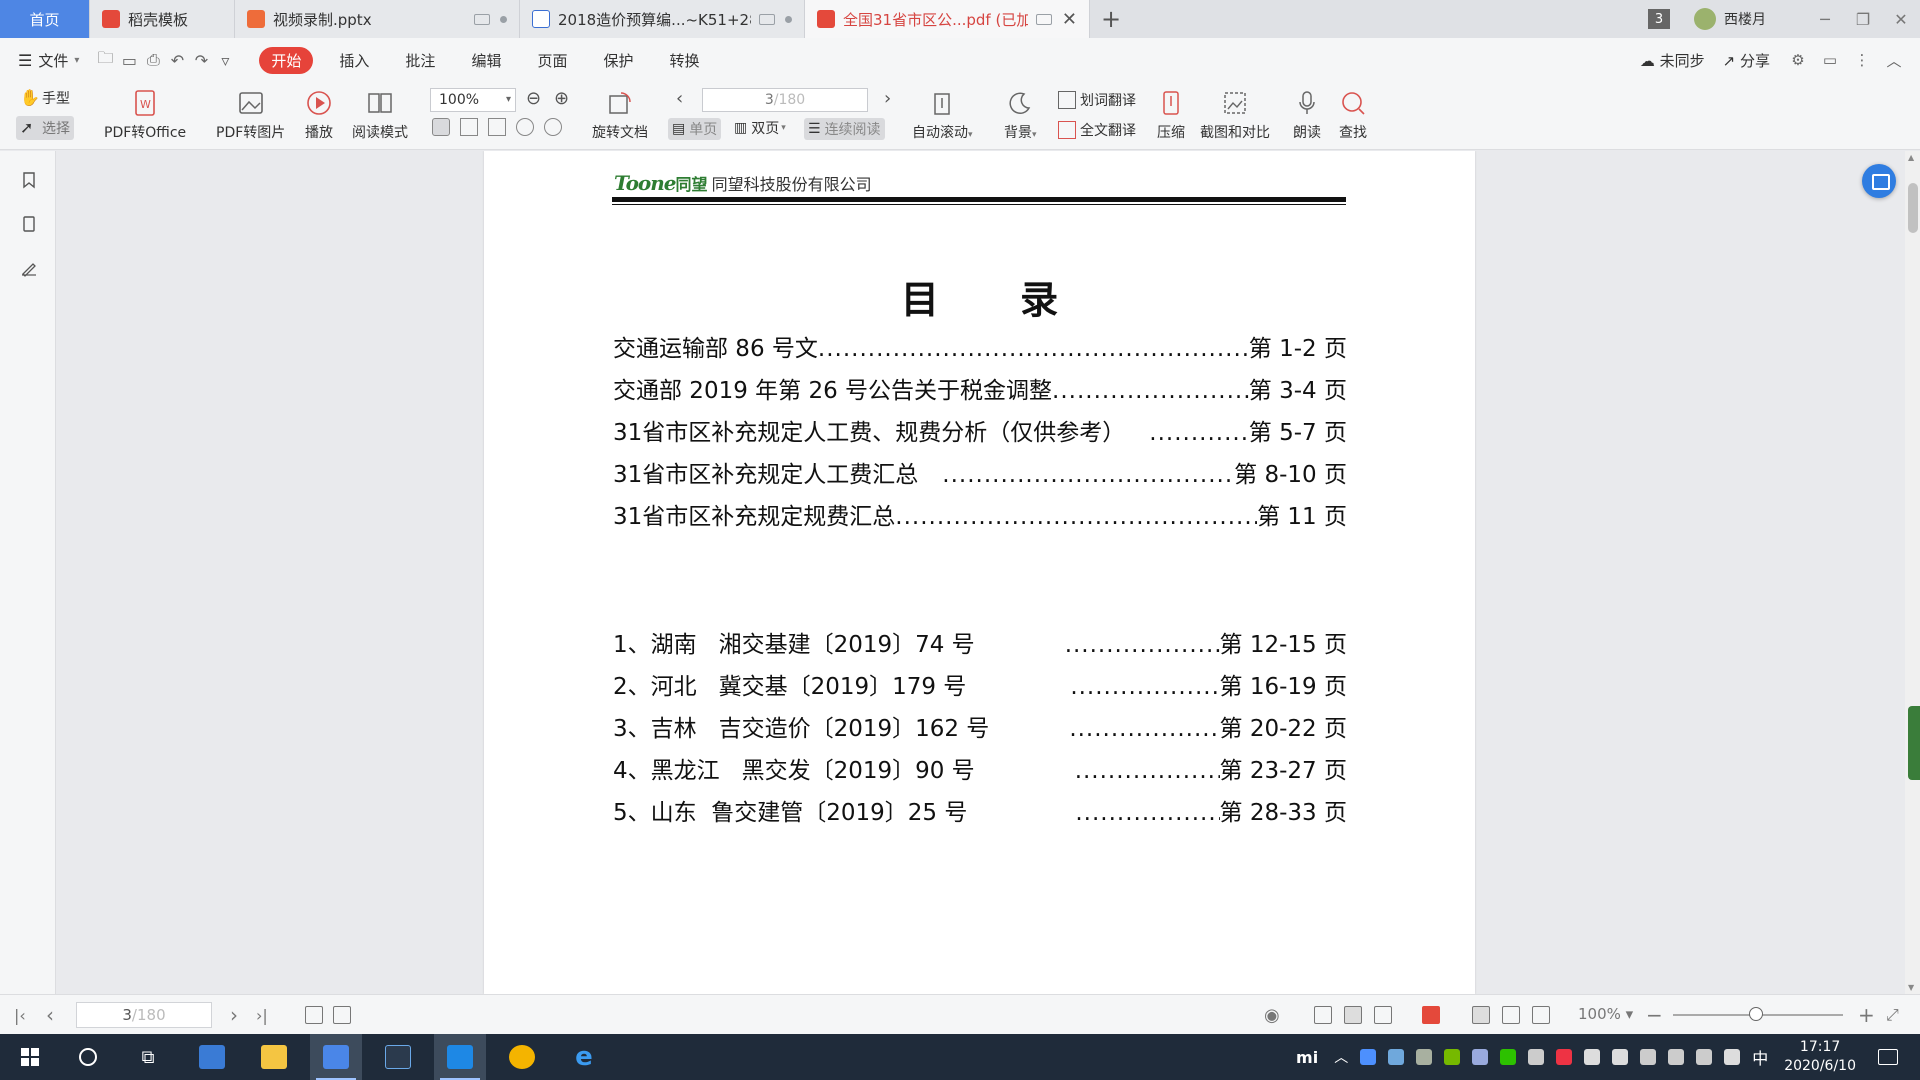 The image size is (1920, 1080). What do you see at coordinates (29, 180) in the screenshot?
I see `bookmark-icon` at bounding box center [29, 180].